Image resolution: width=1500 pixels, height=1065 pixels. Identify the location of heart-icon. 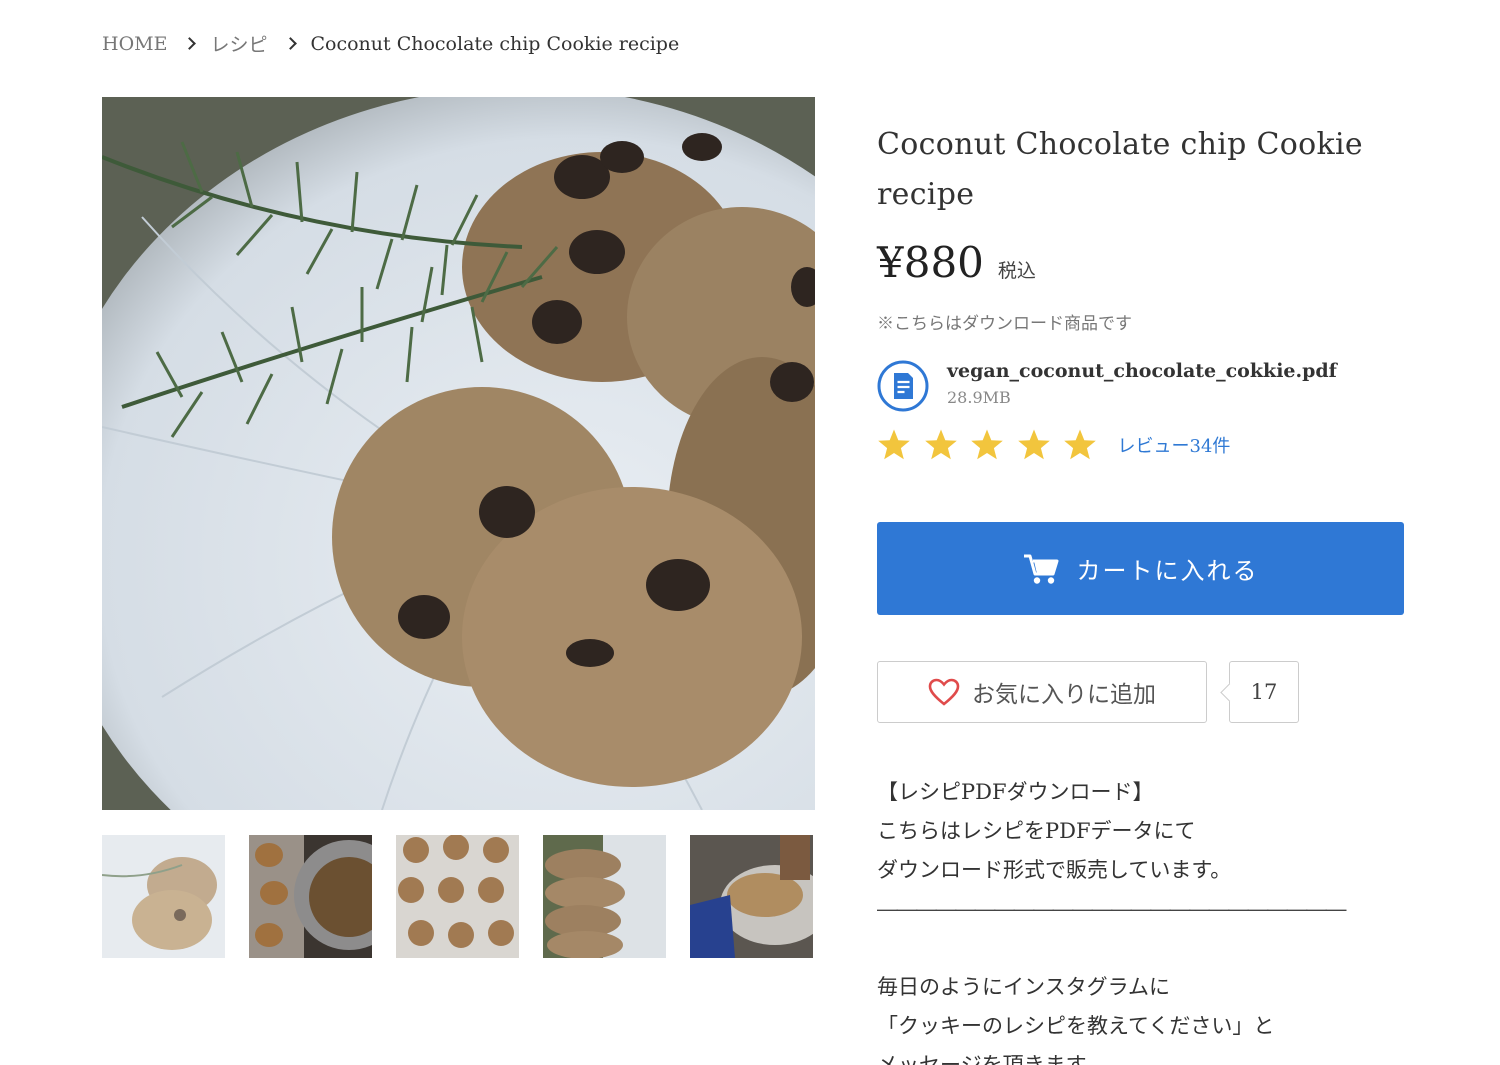
(944, 692).